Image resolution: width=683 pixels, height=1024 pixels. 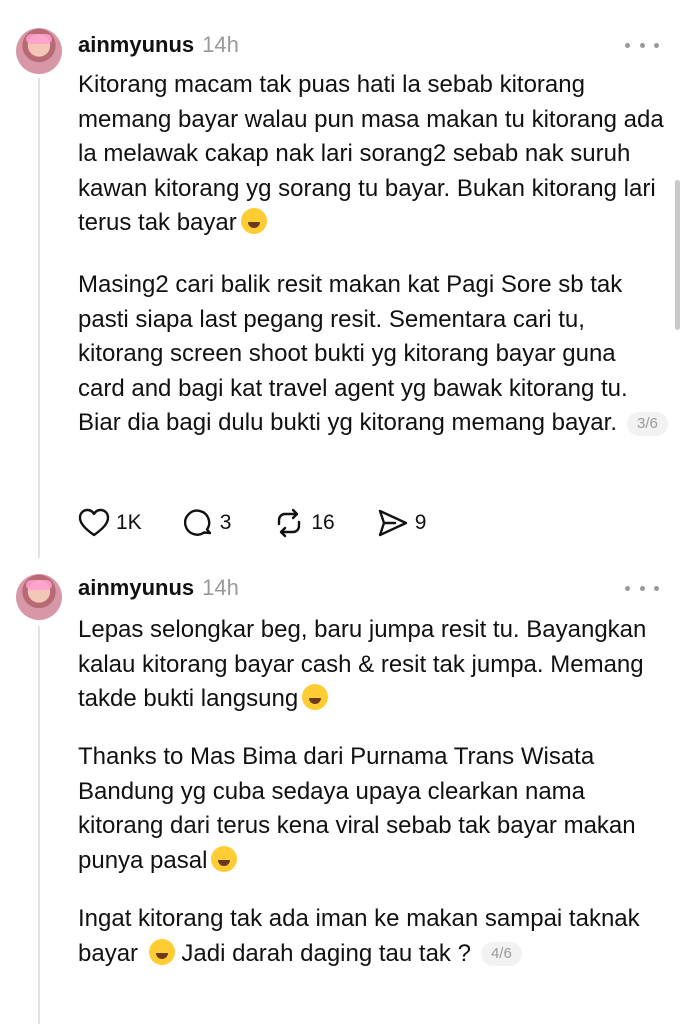 What do you see at coordinates (225, 522) in the screenshot?
I see `reply-count: 3` at bounding box center [225, 522].